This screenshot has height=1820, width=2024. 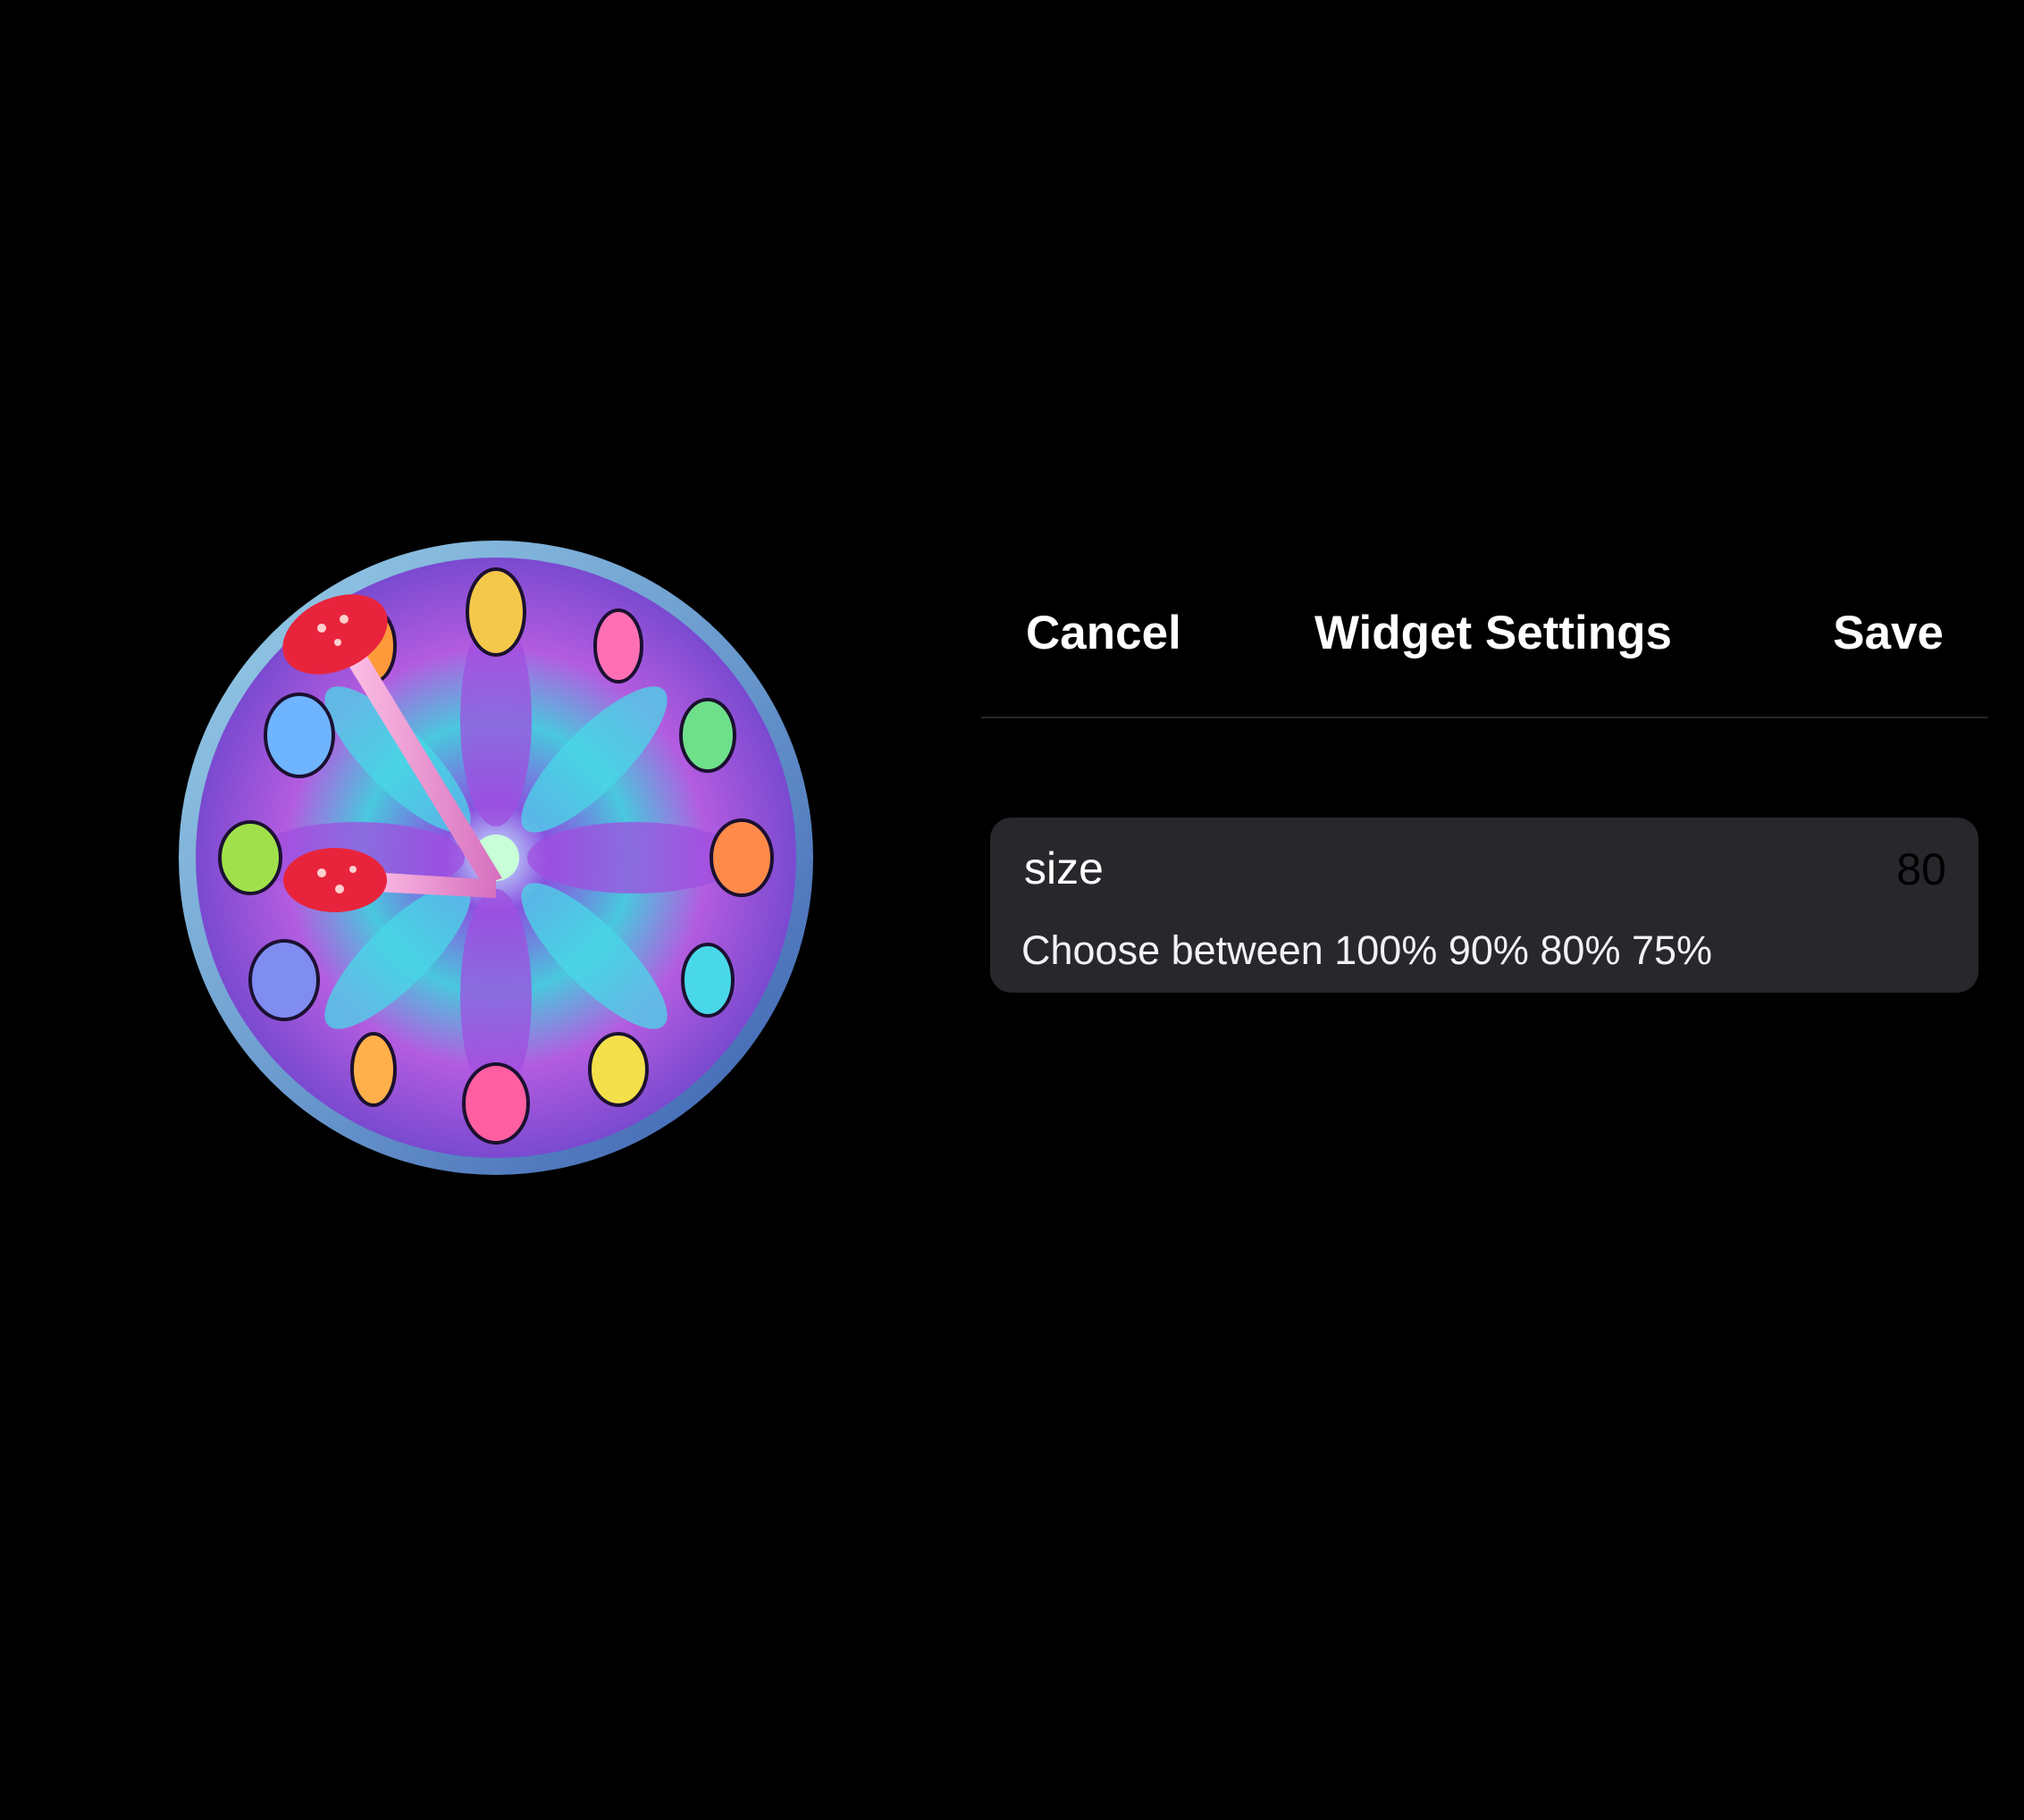 I want to click on clock-face-image, so click(x=496, y=858).